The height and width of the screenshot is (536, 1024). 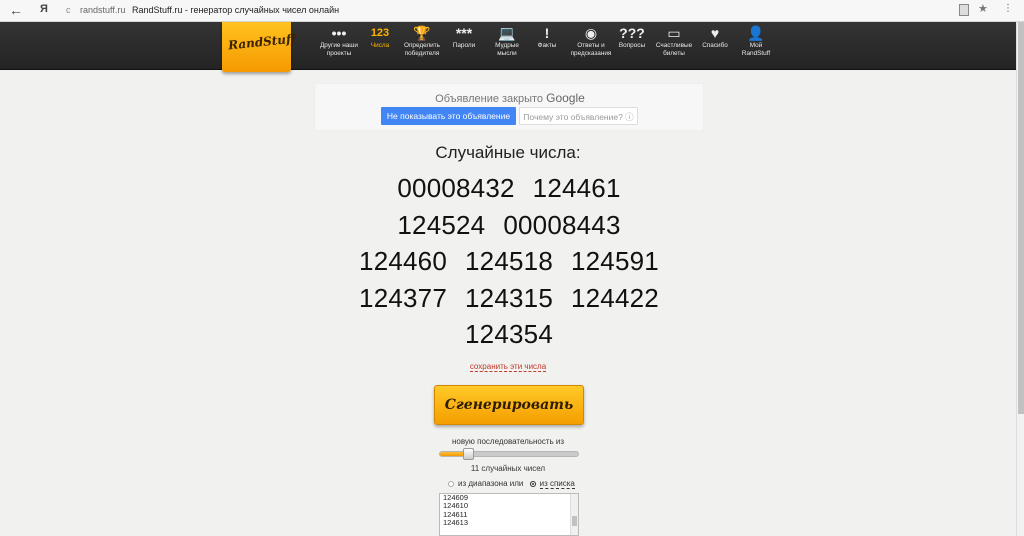 What do you see at coordinates (102, 10) in the screenshot?
I see `address-domain: randstuff.ru` at bounding box center [102, 10].